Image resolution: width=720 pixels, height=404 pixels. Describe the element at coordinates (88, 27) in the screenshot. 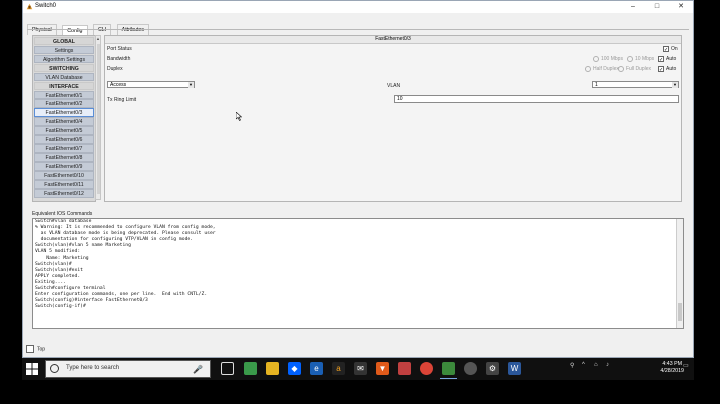

I see `tab-bar: Physical Config CLI Attributes` at that location.